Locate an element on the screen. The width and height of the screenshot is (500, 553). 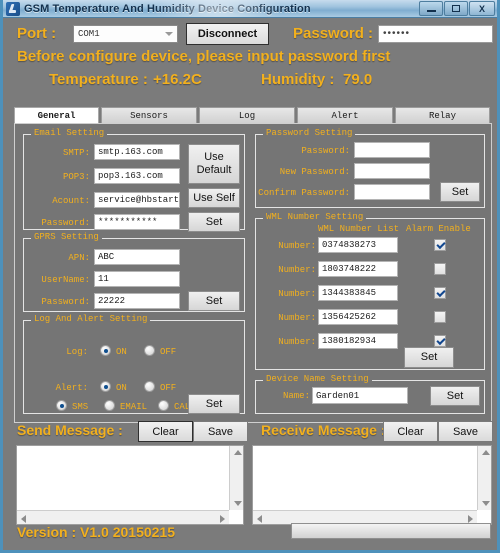
tab-sensors: Sensors is located at coordinates (149, 115).